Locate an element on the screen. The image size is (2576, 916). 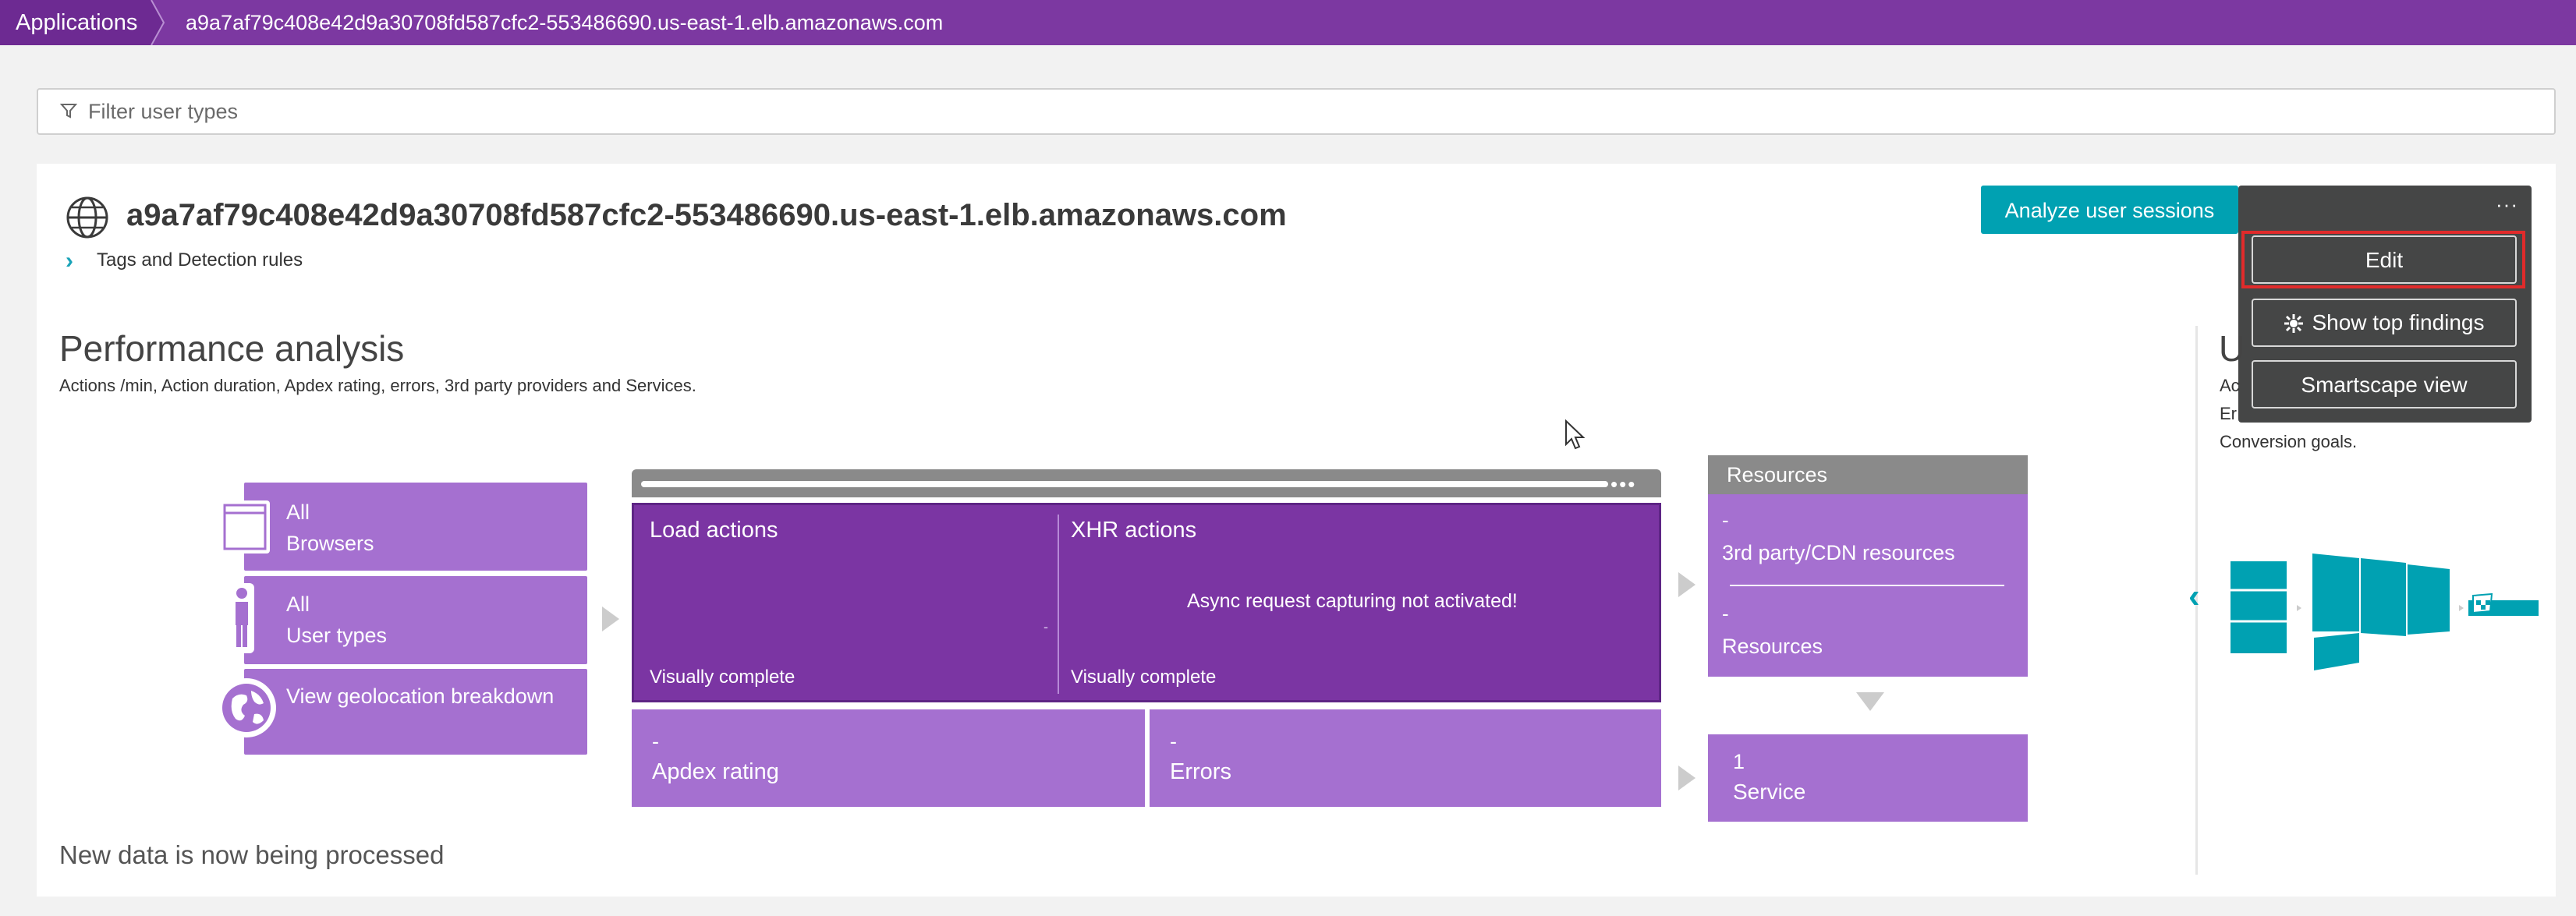
filter-input is located at coordinates (1258, 111).